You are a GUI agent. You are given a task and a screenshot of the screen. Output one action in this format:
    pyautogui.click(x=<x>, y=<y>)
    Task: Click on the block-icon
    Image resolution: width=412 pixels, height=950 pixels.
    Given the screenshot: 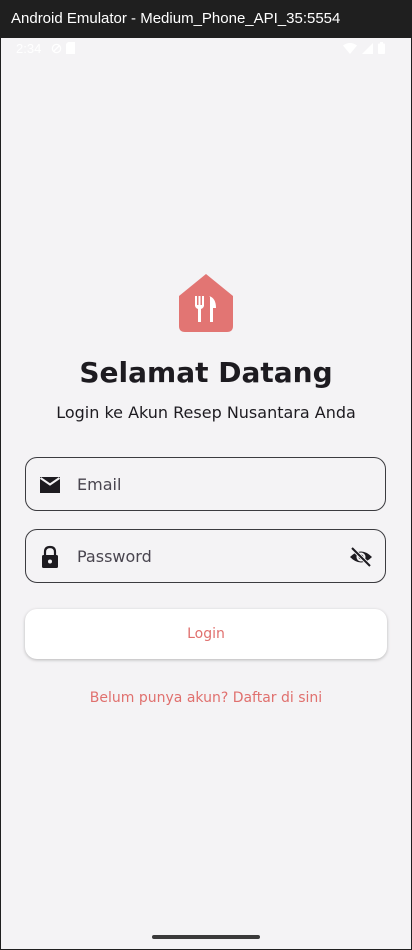 What is the action you would take?
    pyautogui.click(x=56, y=48)
    